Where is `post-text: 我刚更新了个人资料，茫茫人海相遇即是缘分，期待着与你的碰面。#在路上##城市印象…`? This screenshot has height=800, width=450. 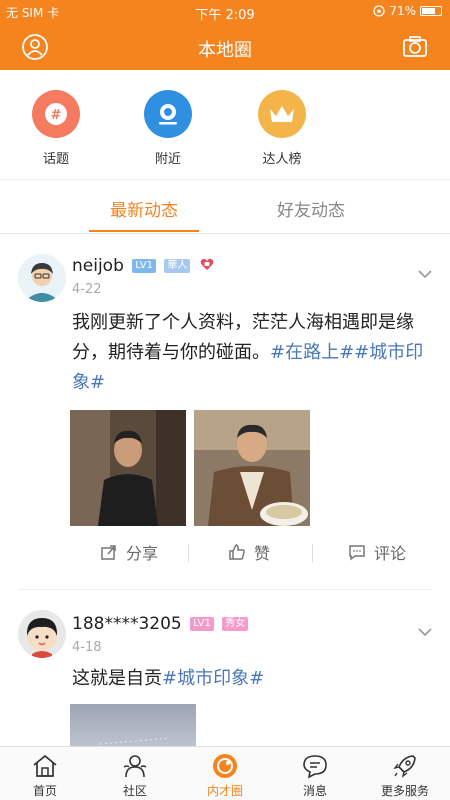 post-text: 我刚更新了个人资料，茫茫人海相遇即是缘分，期待着与你的碰面。#在路上##城市印象… is located at coordinates (252, 353).